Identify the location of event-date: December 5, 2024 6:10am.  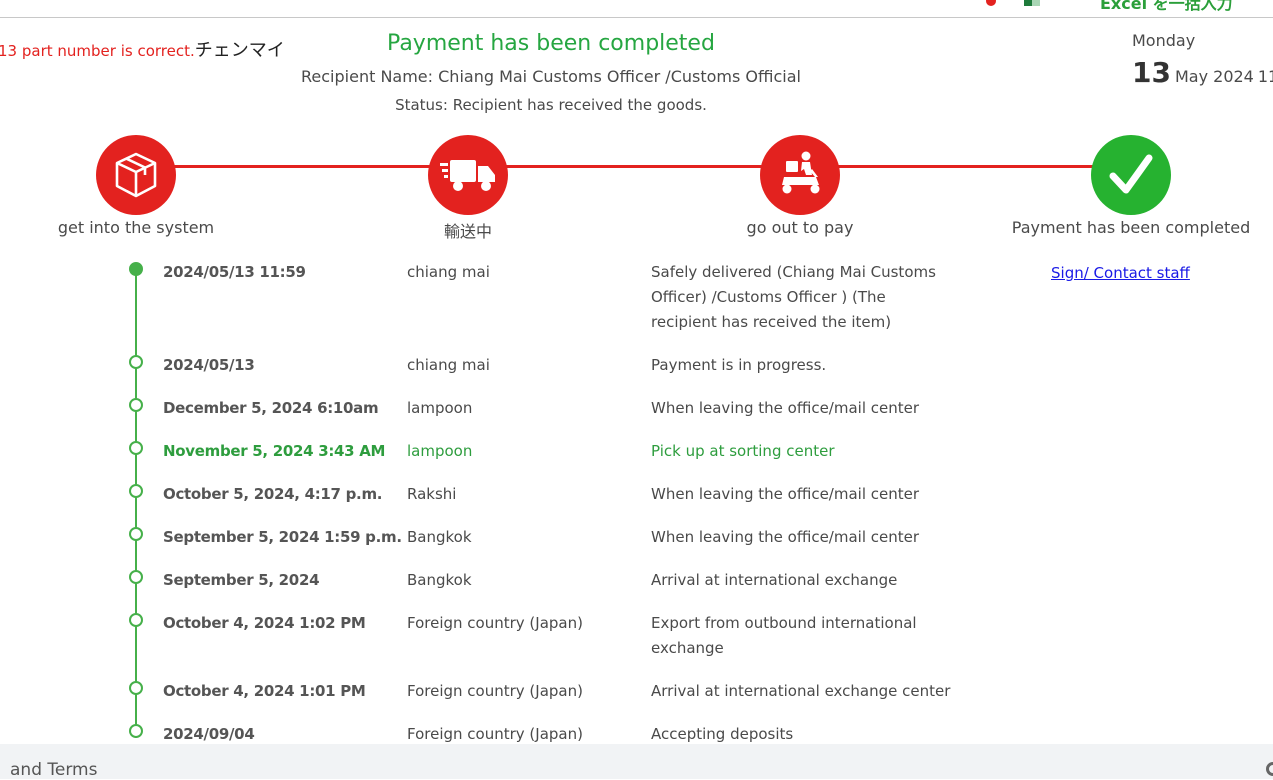
(271, 408).